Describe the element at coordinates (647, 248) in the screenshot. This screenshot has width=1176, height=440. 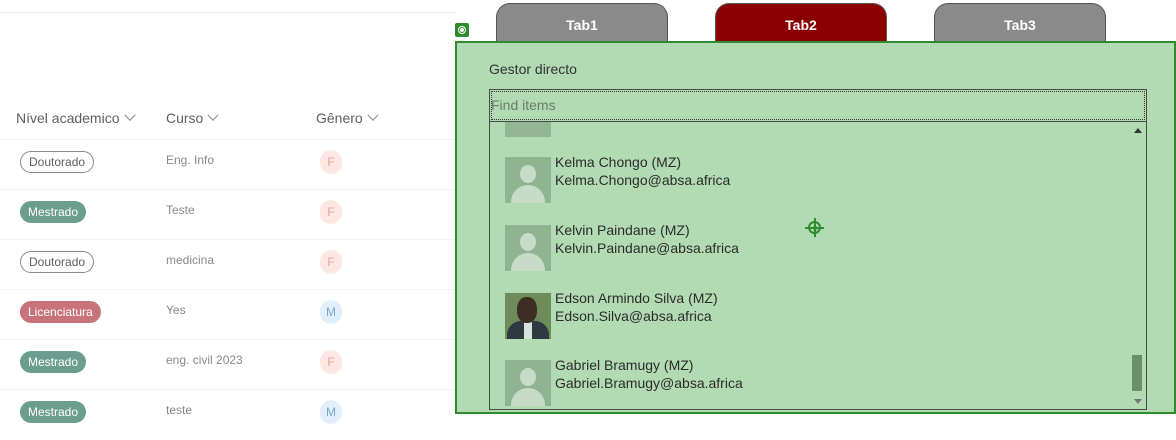
I see `person-email: Kelvin.Paindane@absa.africa` at that location.